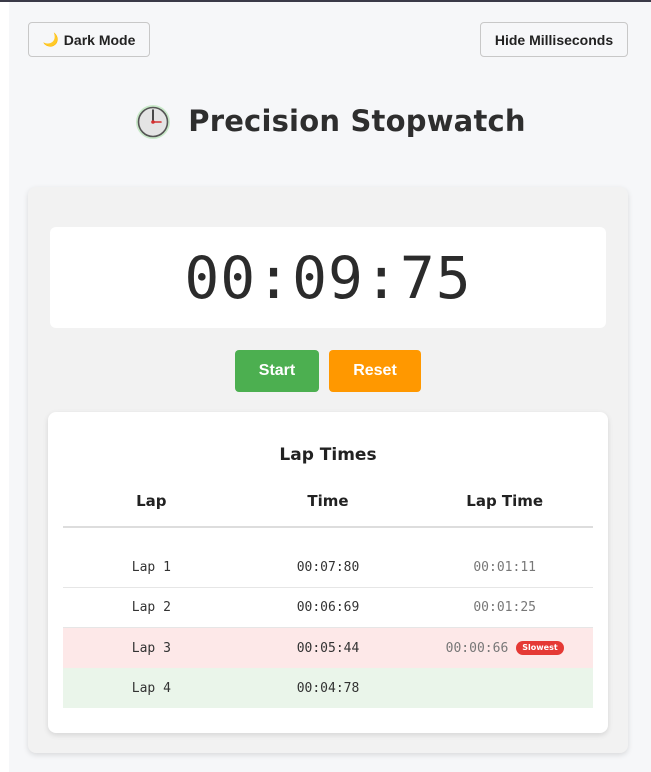  Describe the element at coordinates (99, 39) in the screenshot. I see `dark-mode-label: Dark Mode` at that location.